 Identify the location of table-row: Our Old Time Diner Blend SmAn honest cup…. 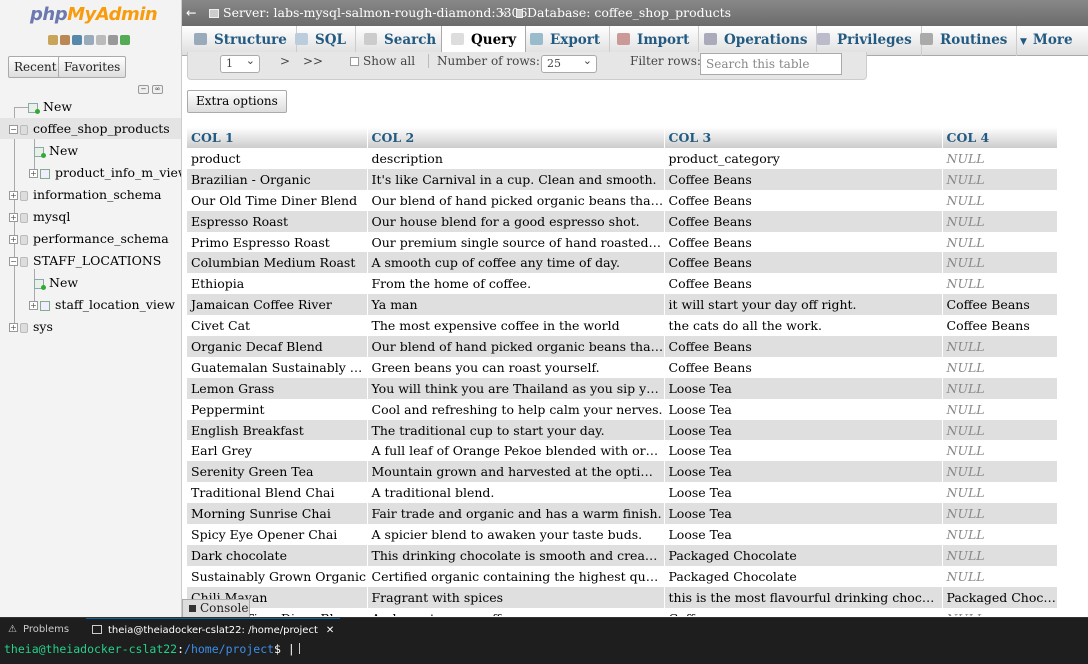
(622, 611).